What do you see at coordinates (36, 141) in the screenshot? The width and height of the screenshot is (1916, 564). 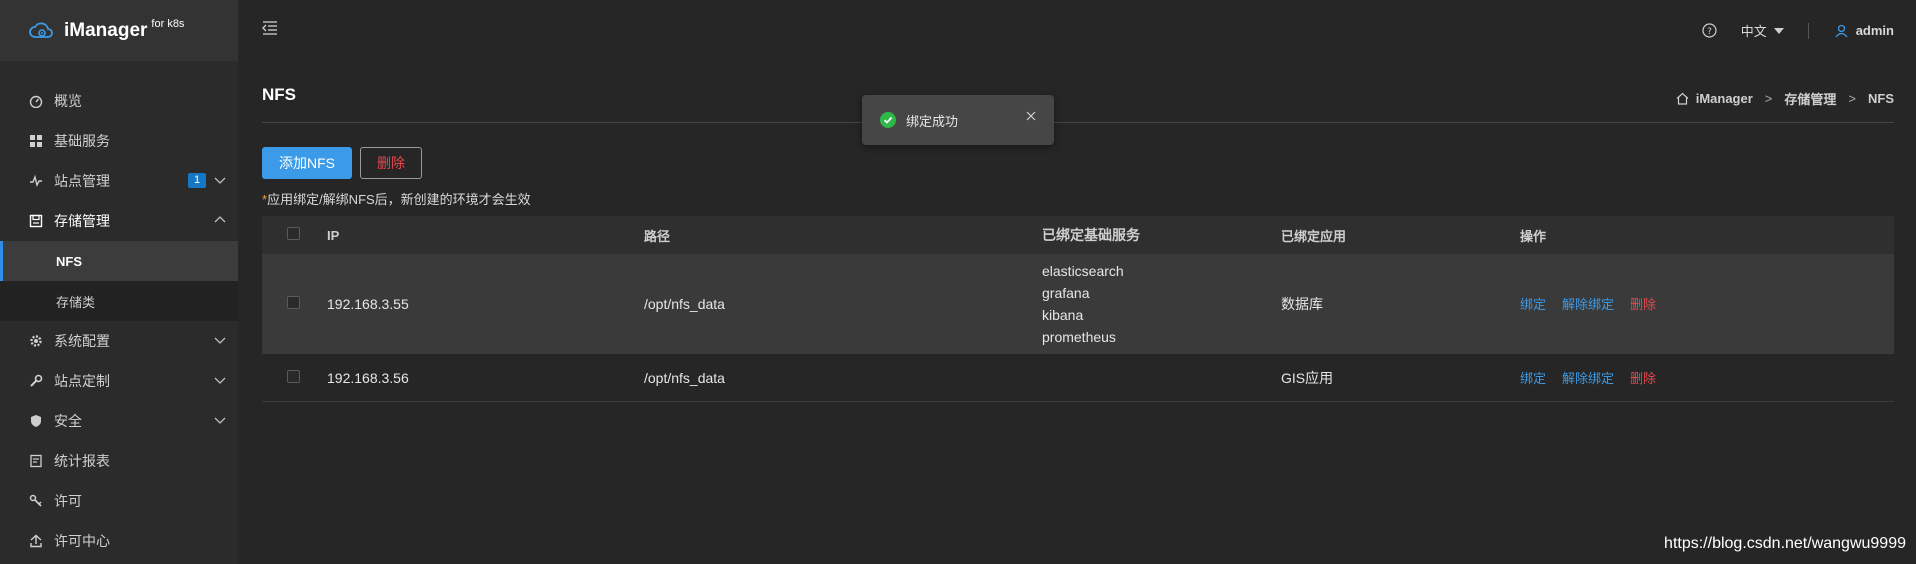 I see `grid-icon` at bounding box center [36, 141].